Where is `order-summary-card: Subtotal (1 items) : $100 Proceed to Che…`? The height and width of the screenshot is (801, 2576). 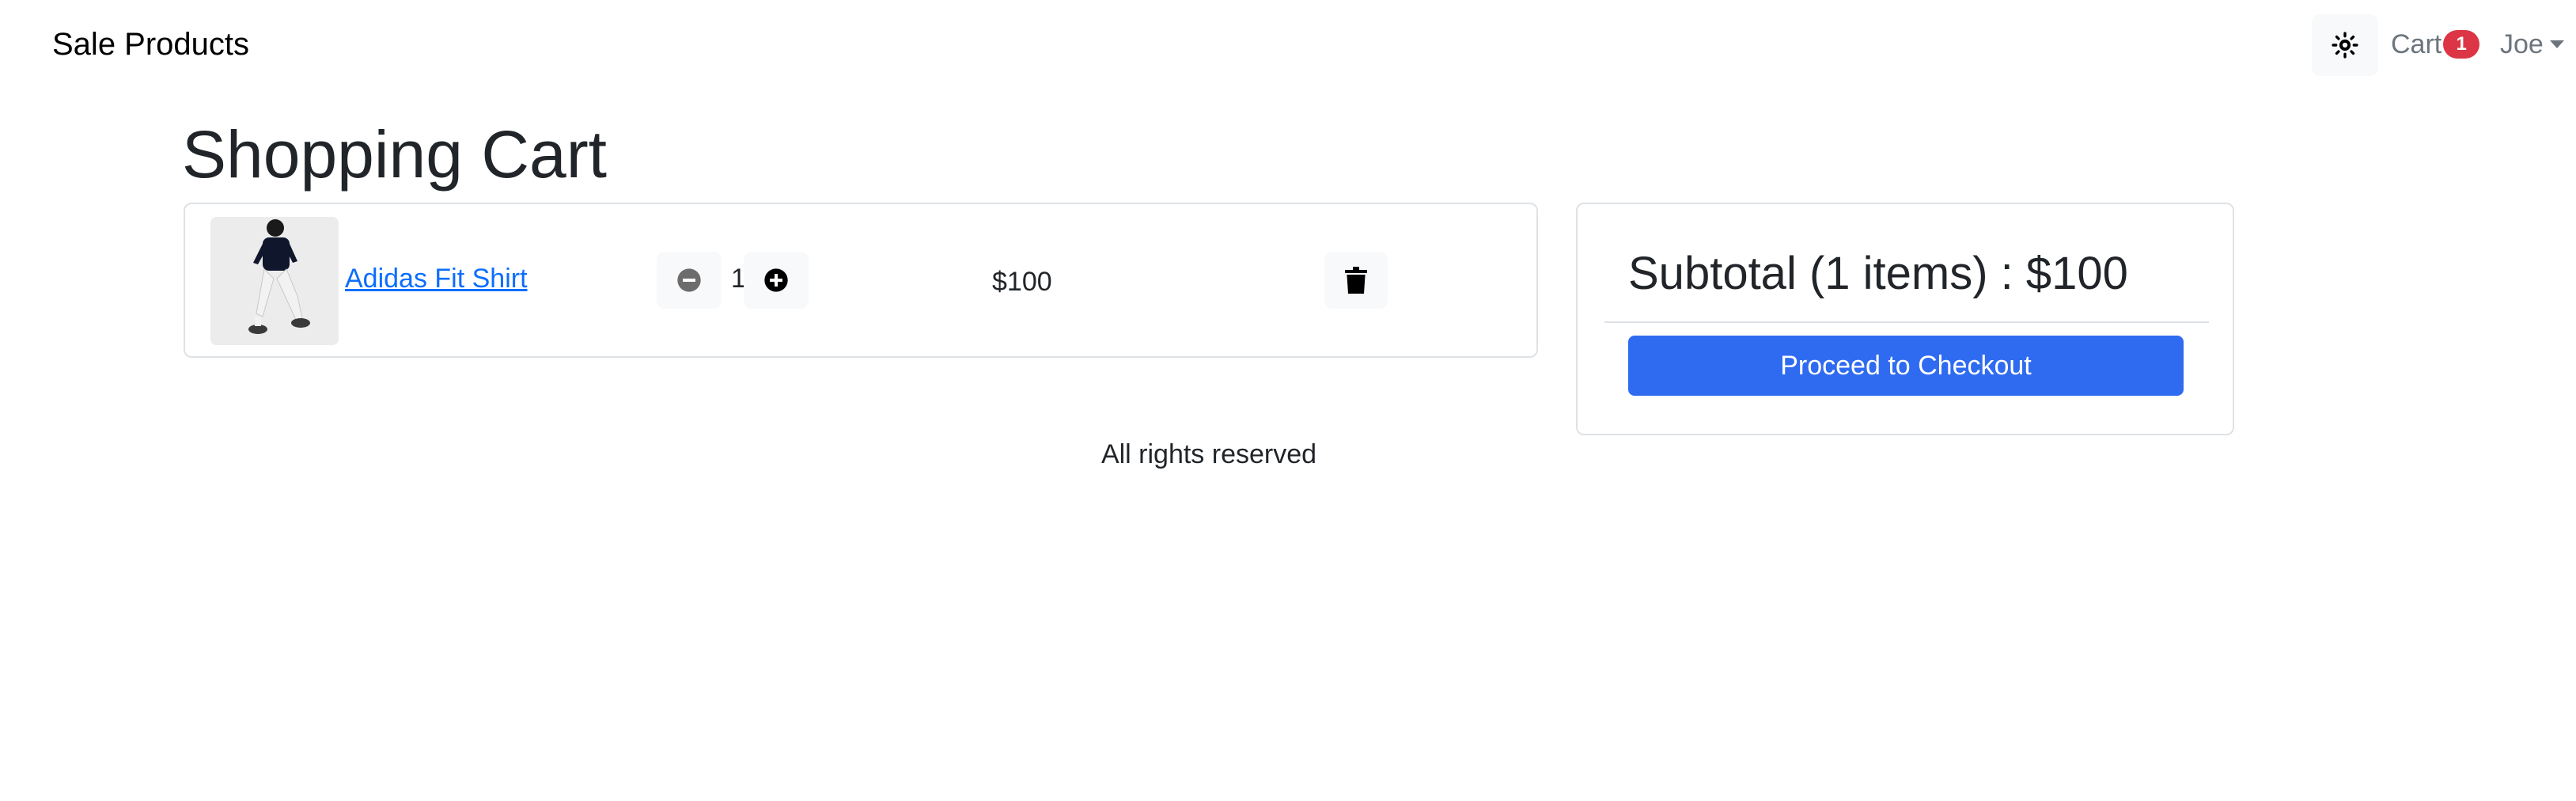 order-summary-card: Subtotal (1 items) : $100 Proceed to Che… is located at coordinates (1905, 319).